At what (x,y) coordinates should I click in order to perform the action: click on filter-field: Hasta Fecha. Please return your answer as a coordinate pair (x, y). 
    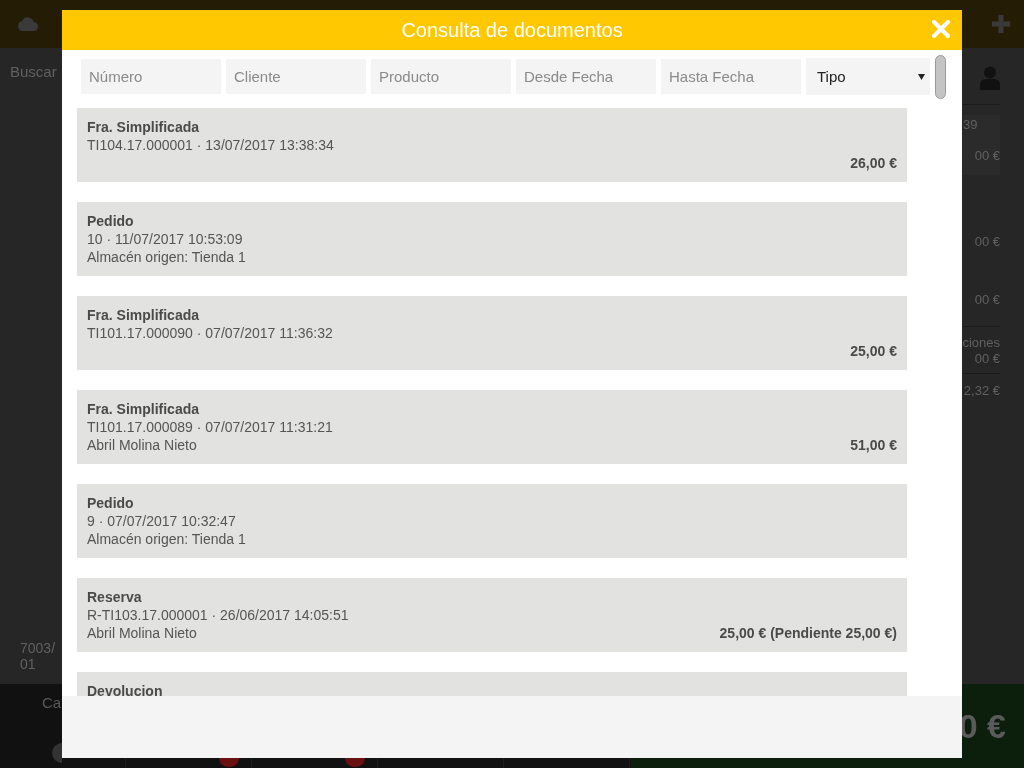
    Looking at the image, I should click on (731, 76).